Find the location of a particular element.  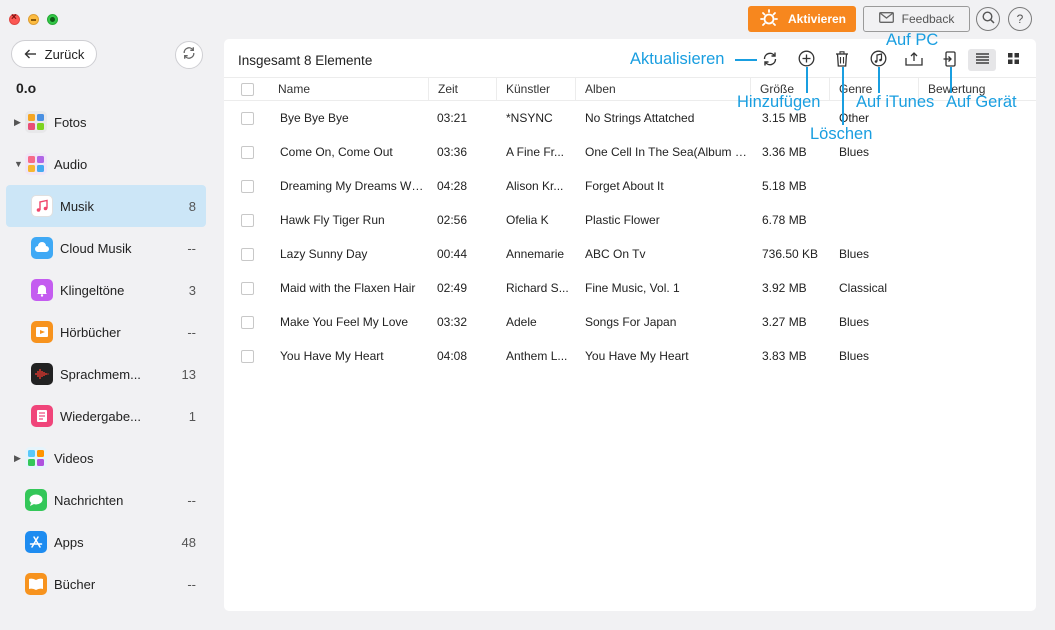

sidebar-item-apps: Apps 48 is located at coordinates (107, 542).